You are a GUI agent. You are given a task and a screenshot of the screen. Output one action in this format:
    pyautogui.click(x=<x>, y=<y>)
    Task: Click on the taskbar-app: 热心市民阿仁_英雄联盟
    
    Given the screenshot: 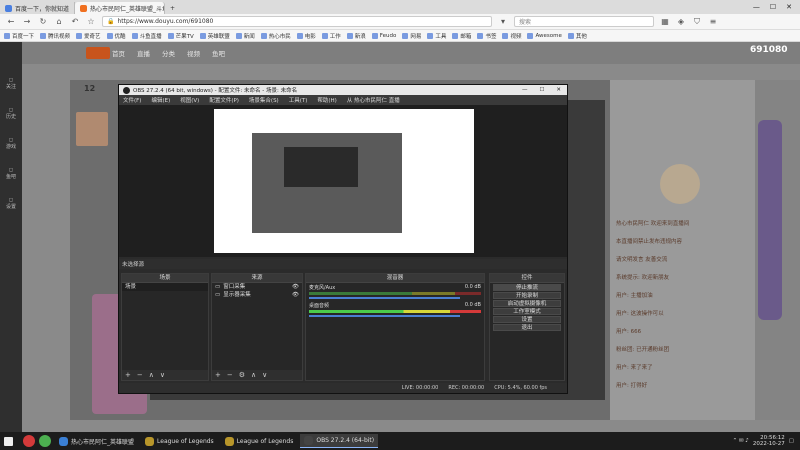 What is the action you would take?
    pyautogui.click(x=96, y=441)
    